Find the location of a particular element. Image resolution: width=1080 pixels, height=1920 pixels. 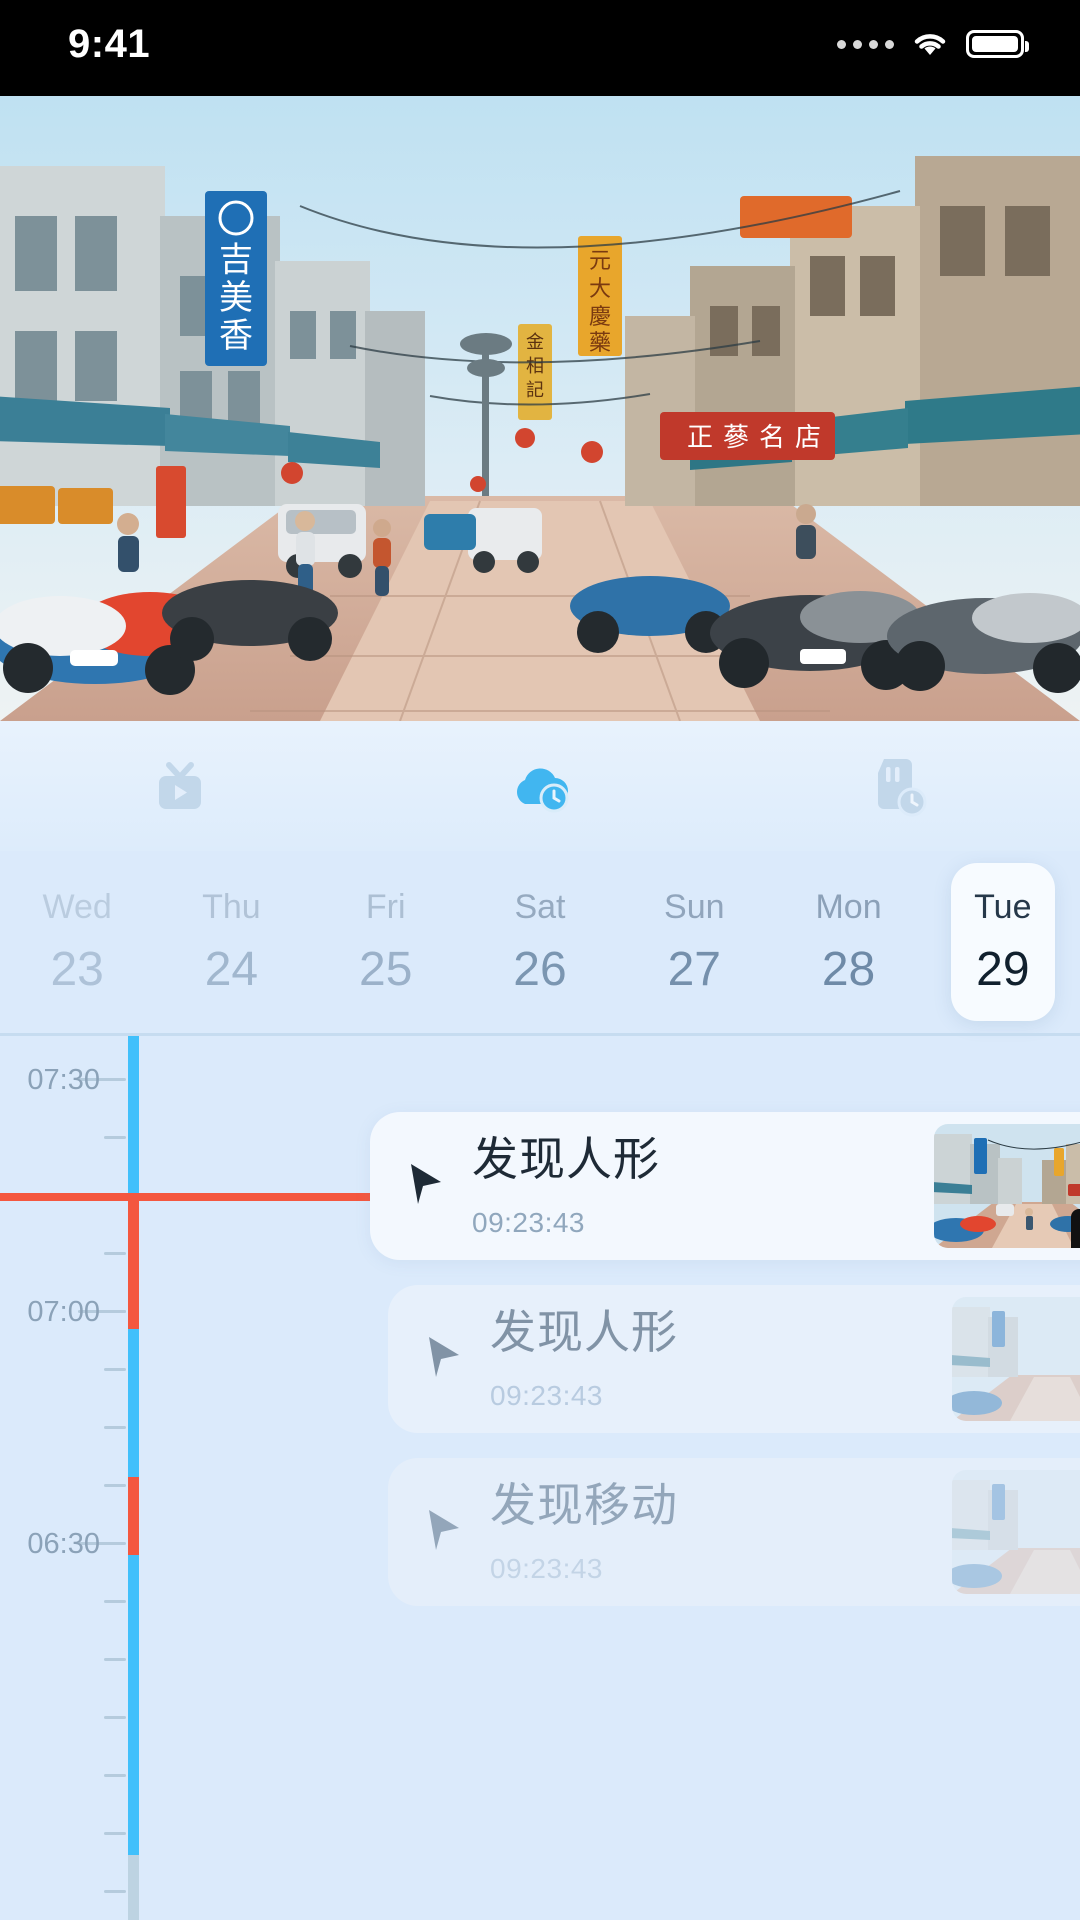

svg-text: 相 is located at coordinates (535, 366).